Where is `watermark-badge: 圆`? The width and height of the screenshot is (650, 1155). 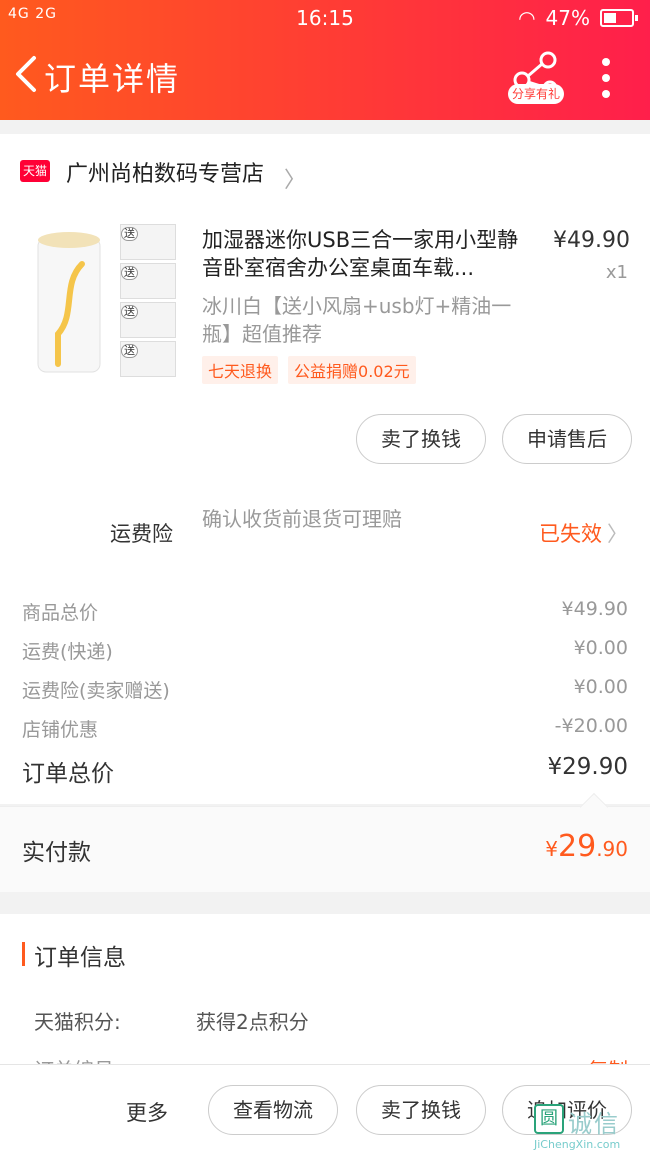 watermark-badge: 圆 is located at coordinates (549, 1119).